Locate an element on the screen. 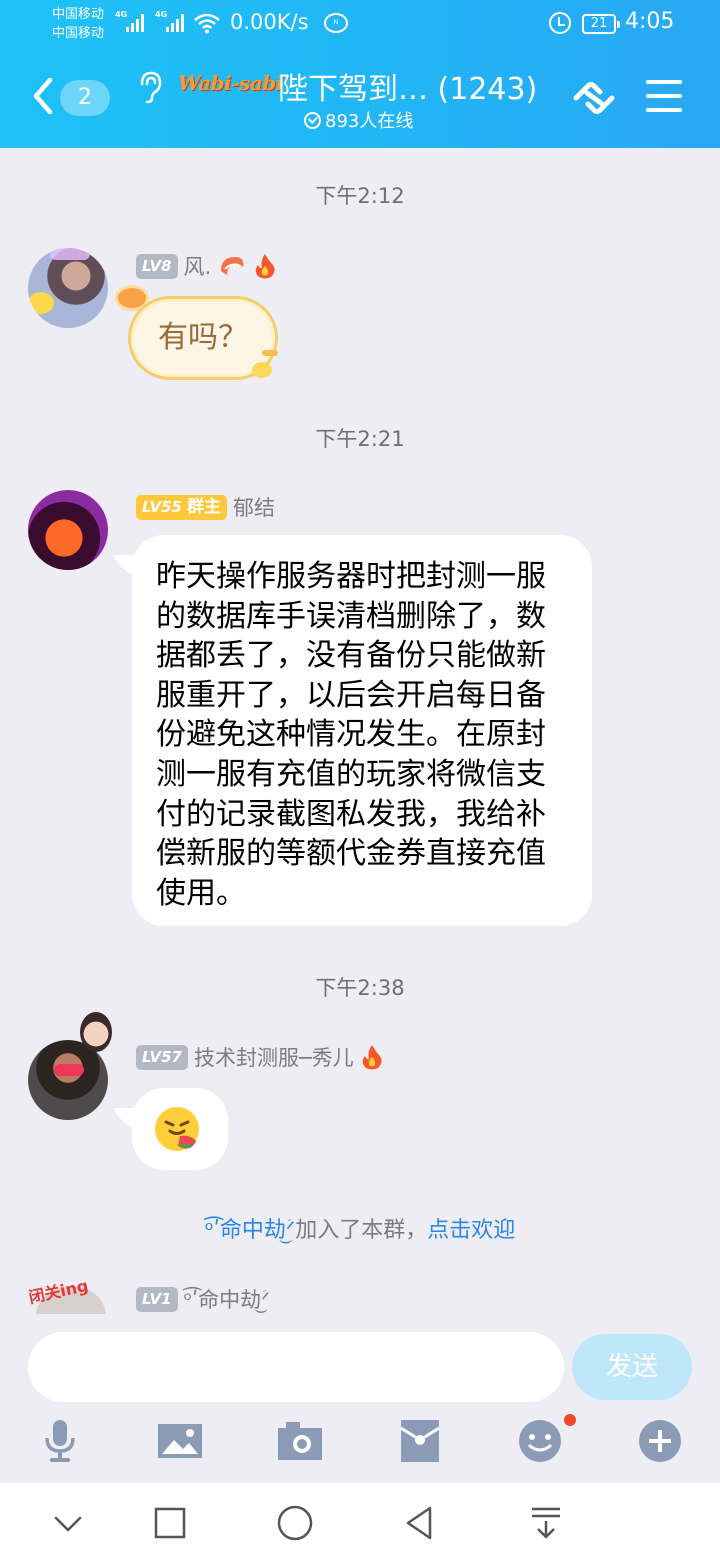  carrier-labels: 中国移动 中国移动 is located at coordinates (78, 24).